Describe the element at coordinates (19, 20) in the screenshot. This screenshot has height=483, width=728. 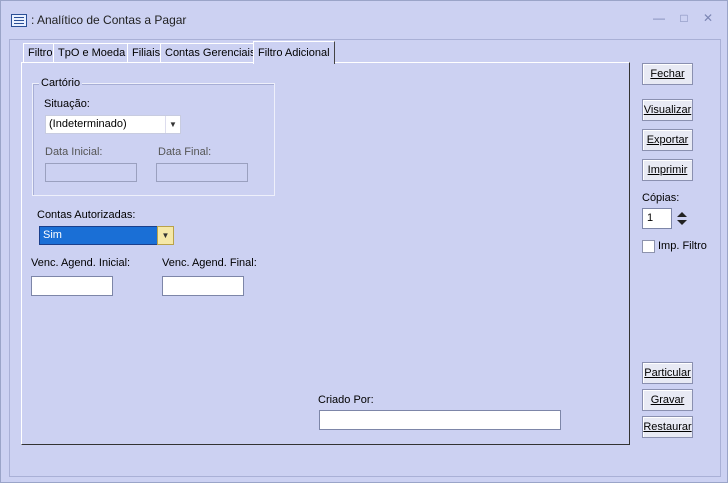
I see `app-icon` at that location.